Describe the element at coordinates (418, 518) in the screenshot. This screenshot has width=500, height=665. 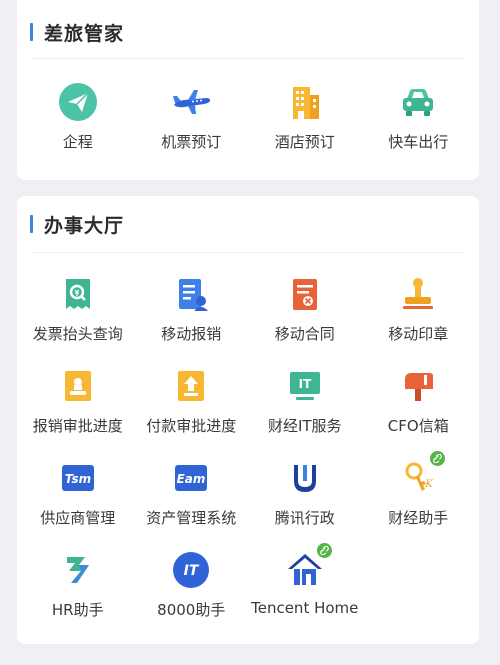
I see `app-label: 财经助手` at that location.